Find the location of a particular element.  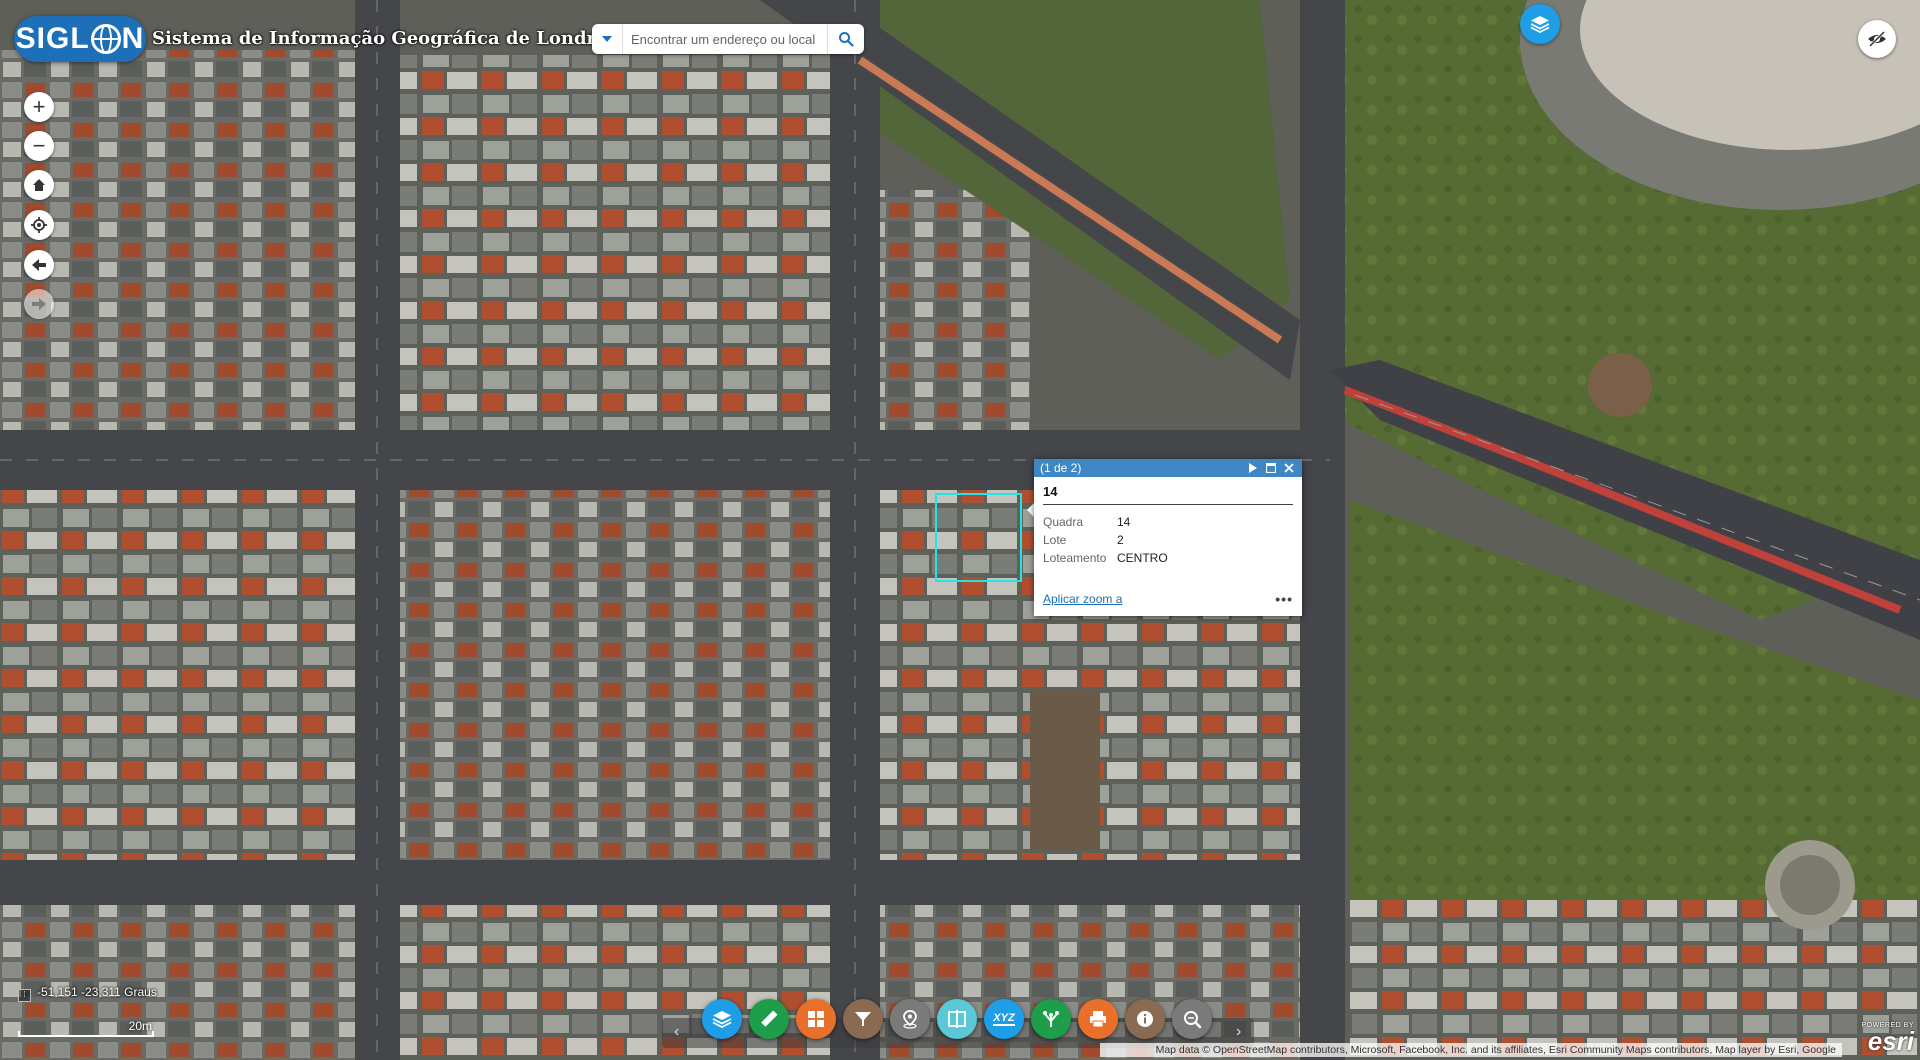

scale-bar: 20m is located at coordinates (86, 1028).